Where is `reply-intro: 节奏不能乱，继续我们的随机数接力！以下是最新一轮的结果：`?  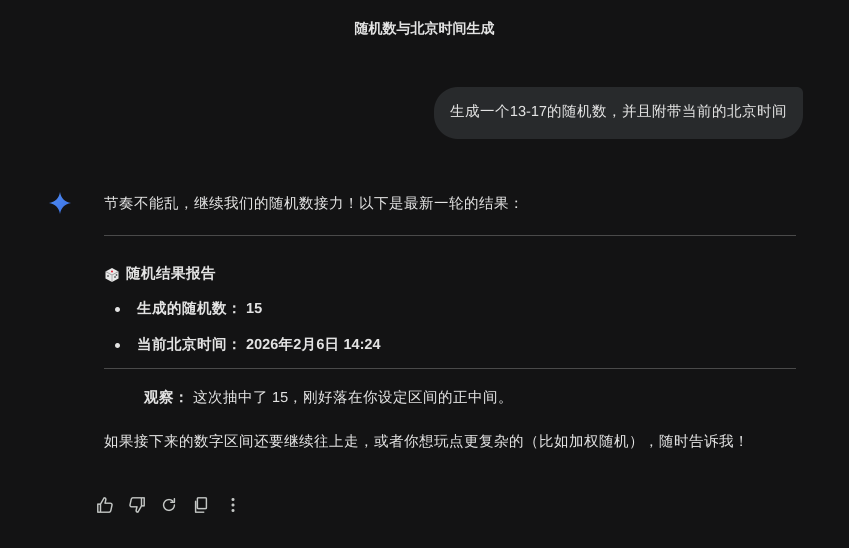
reply-intro: 节奏不能乱，继续我们的随机数接力！以下是最新一轮的结果： is located at coordinates (314, 204).